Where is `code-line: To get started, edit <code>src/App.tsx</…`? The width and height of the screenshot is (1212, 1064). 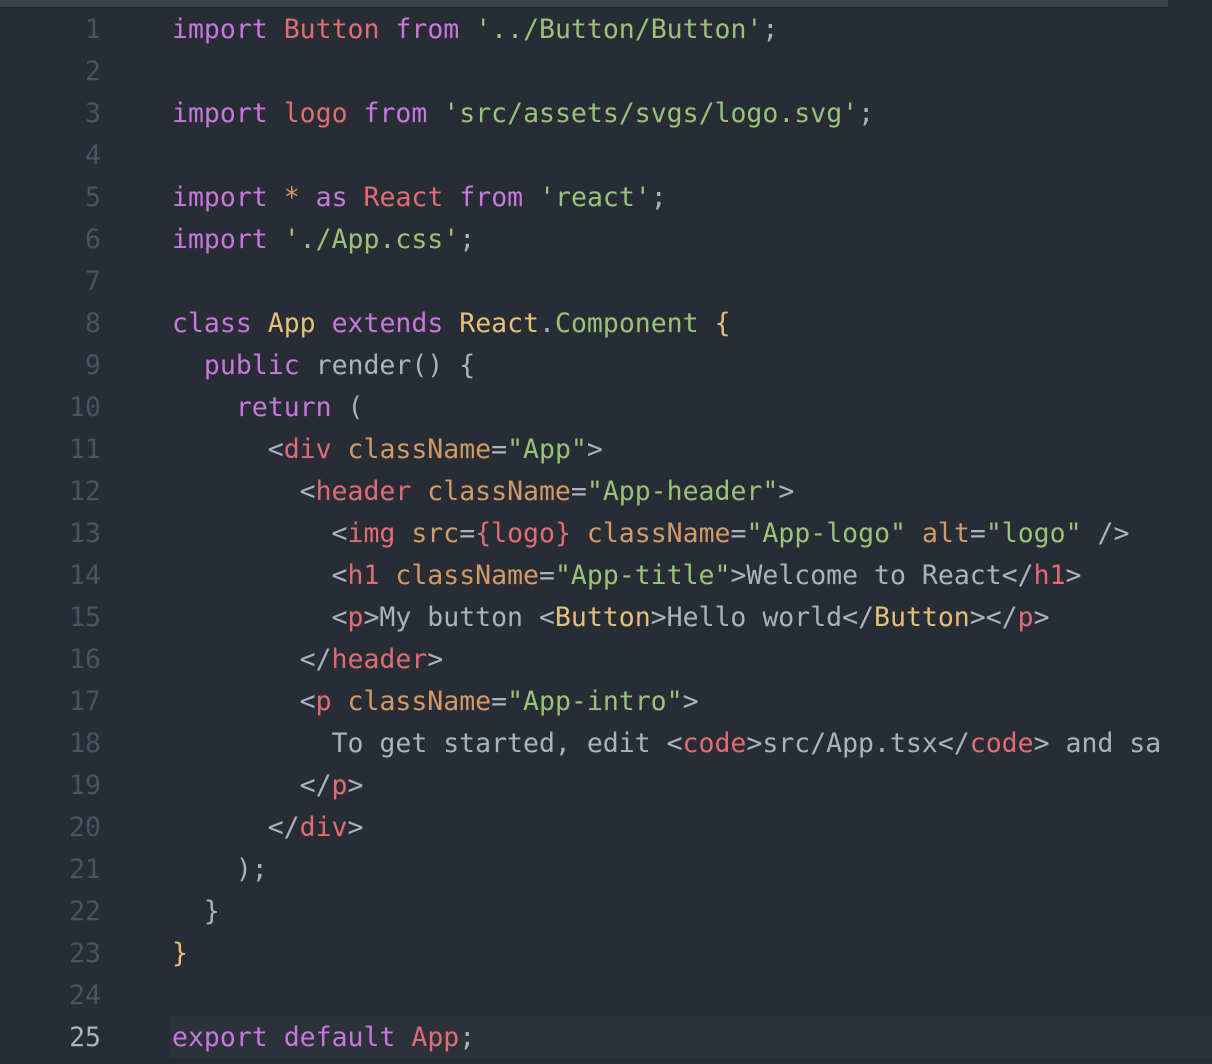 code-line: To get started, edit <code>src/App.tsx</… is located at coordinates (692, 744).